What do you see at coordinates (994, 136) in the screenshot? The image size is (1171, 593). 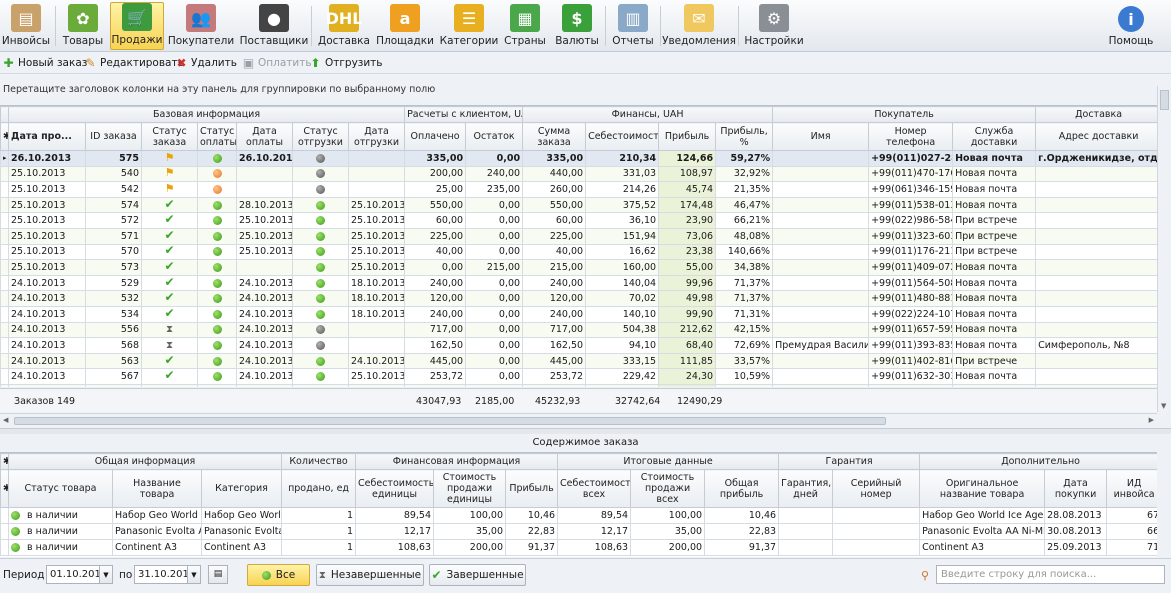 I see `column-header: Служба доставки` at bounding box center [994, 136].